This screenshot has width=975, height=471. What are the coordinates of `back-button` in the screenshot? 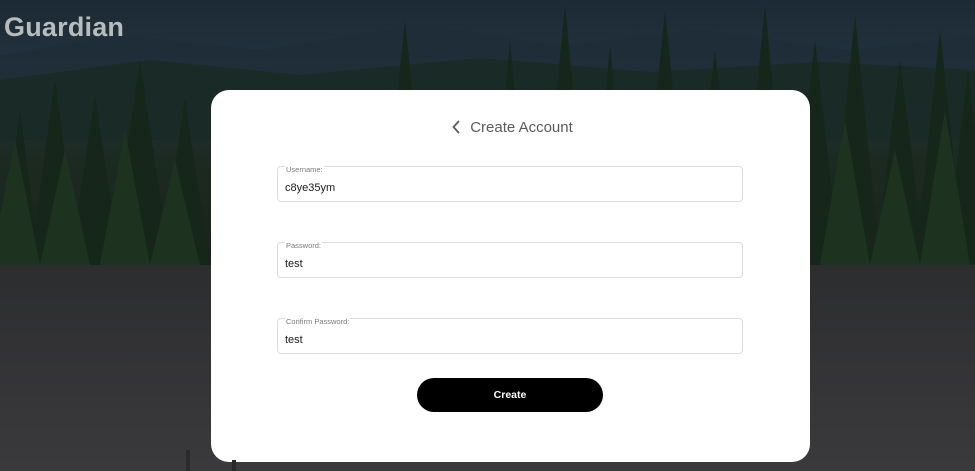 It's located at (456, 127).